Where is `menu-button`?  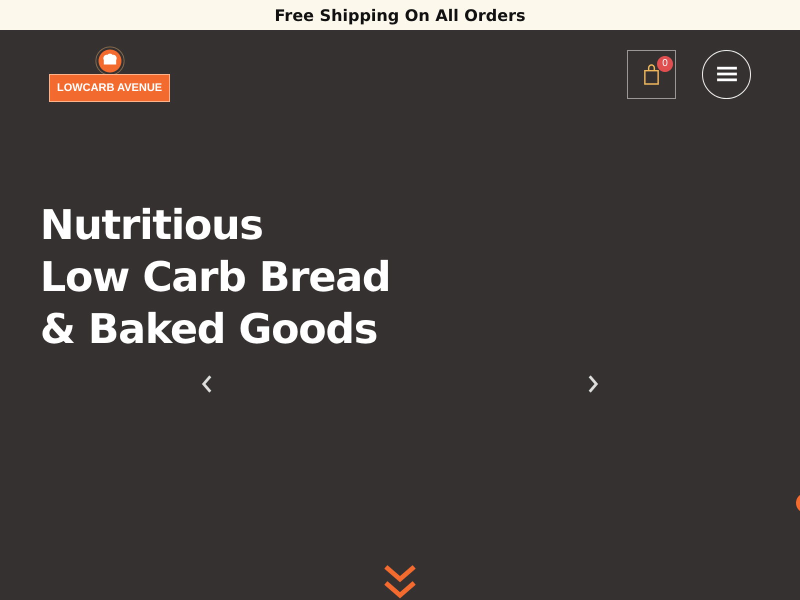 menu-button is located at coordinates (726, 74).